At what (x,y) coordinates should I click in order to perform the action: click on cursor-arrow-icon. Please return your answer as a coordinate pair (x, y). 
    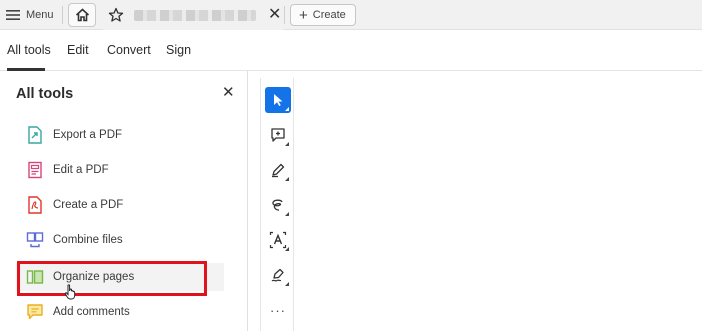
    Looking at the image, I should click on (278, 100).